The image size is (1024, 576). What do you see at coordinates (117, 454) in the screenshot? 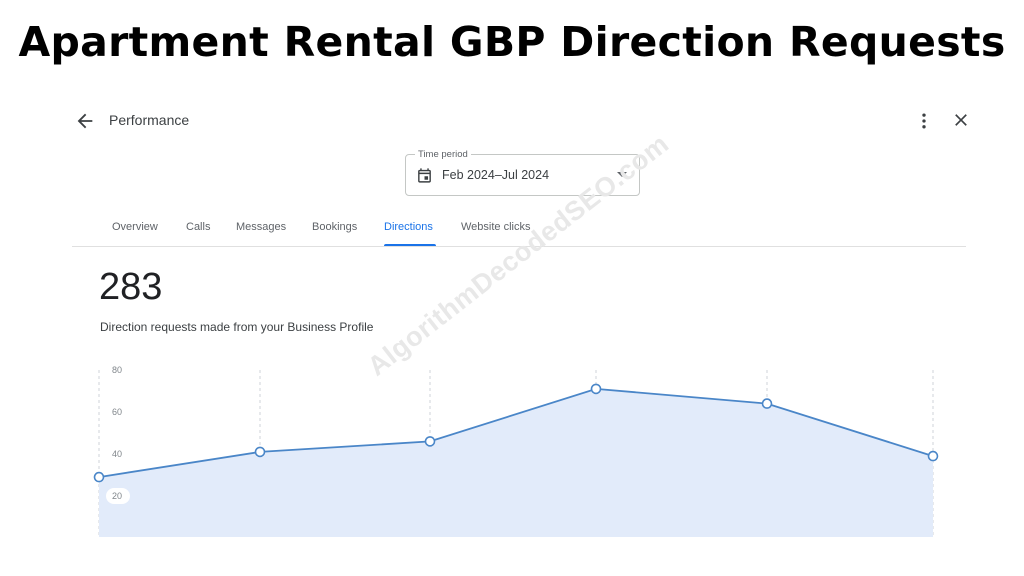
I see `y-tick-label-40: 40` at bounding box center [117, 454].